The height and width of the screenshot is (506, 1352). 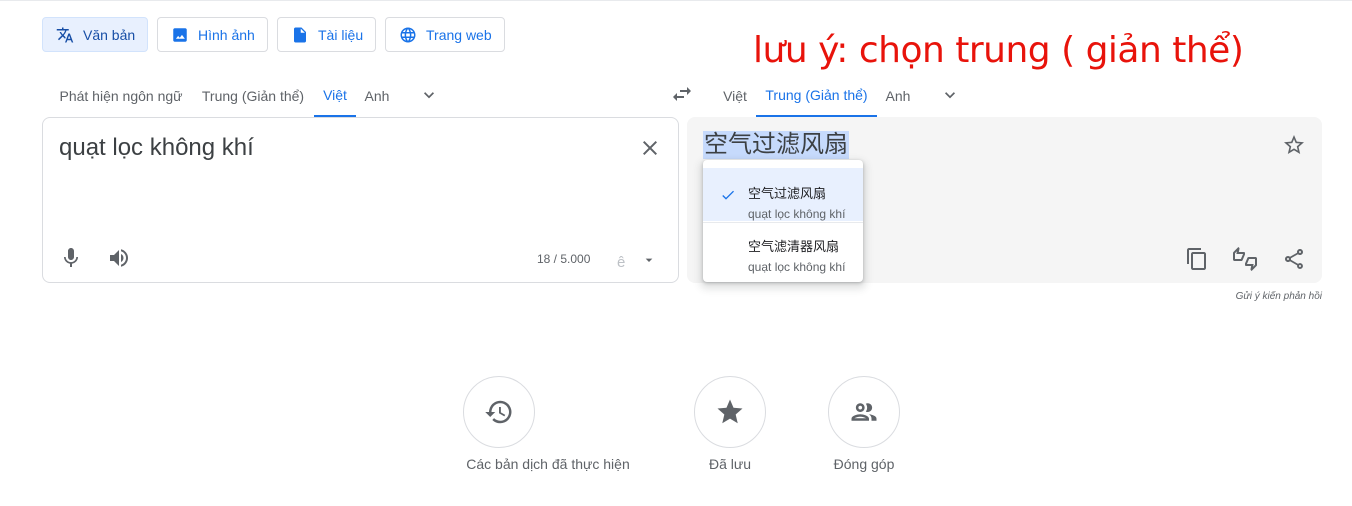 I want to click on input-tool-button: ê, so click(x=621, y=262).